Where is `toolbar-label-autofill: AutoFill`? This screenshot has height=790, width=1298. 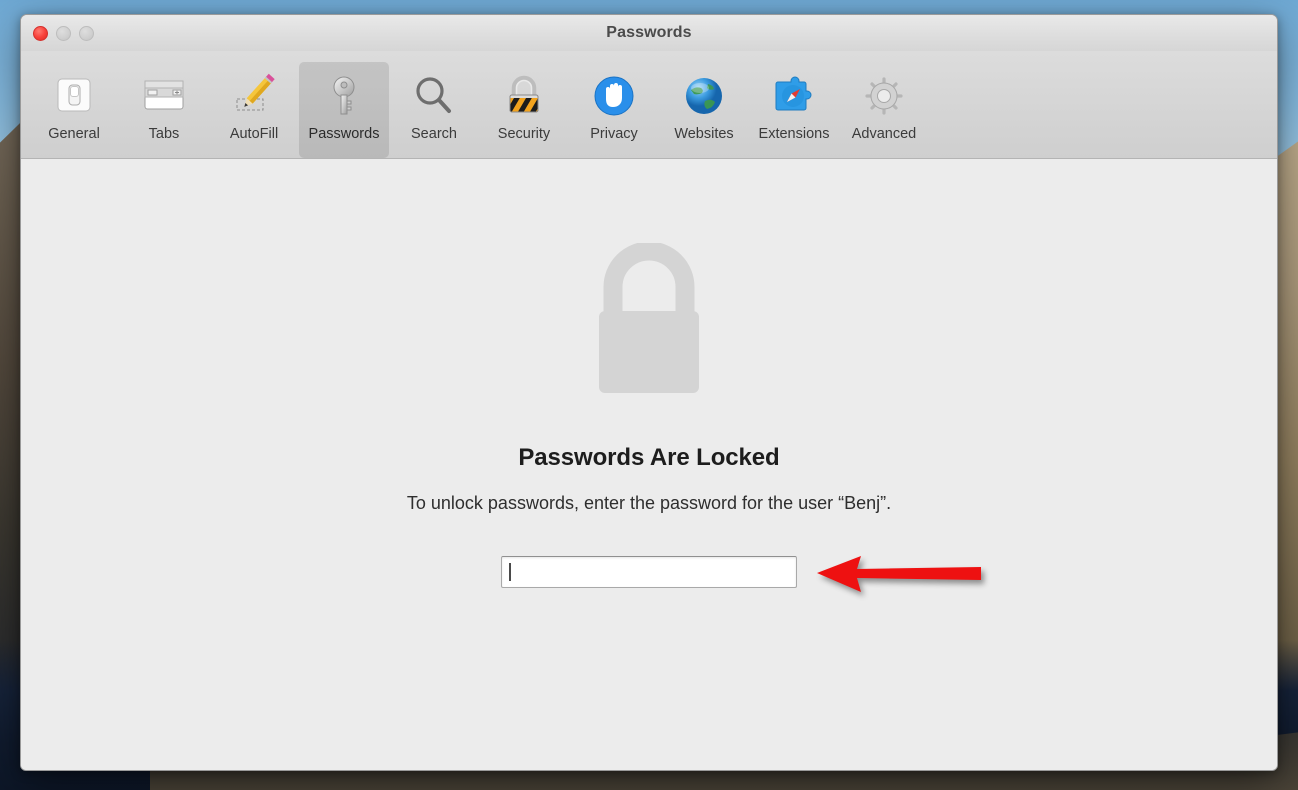
toolbar-label-autofill: AutoFill is located at coordinates (254, 134).